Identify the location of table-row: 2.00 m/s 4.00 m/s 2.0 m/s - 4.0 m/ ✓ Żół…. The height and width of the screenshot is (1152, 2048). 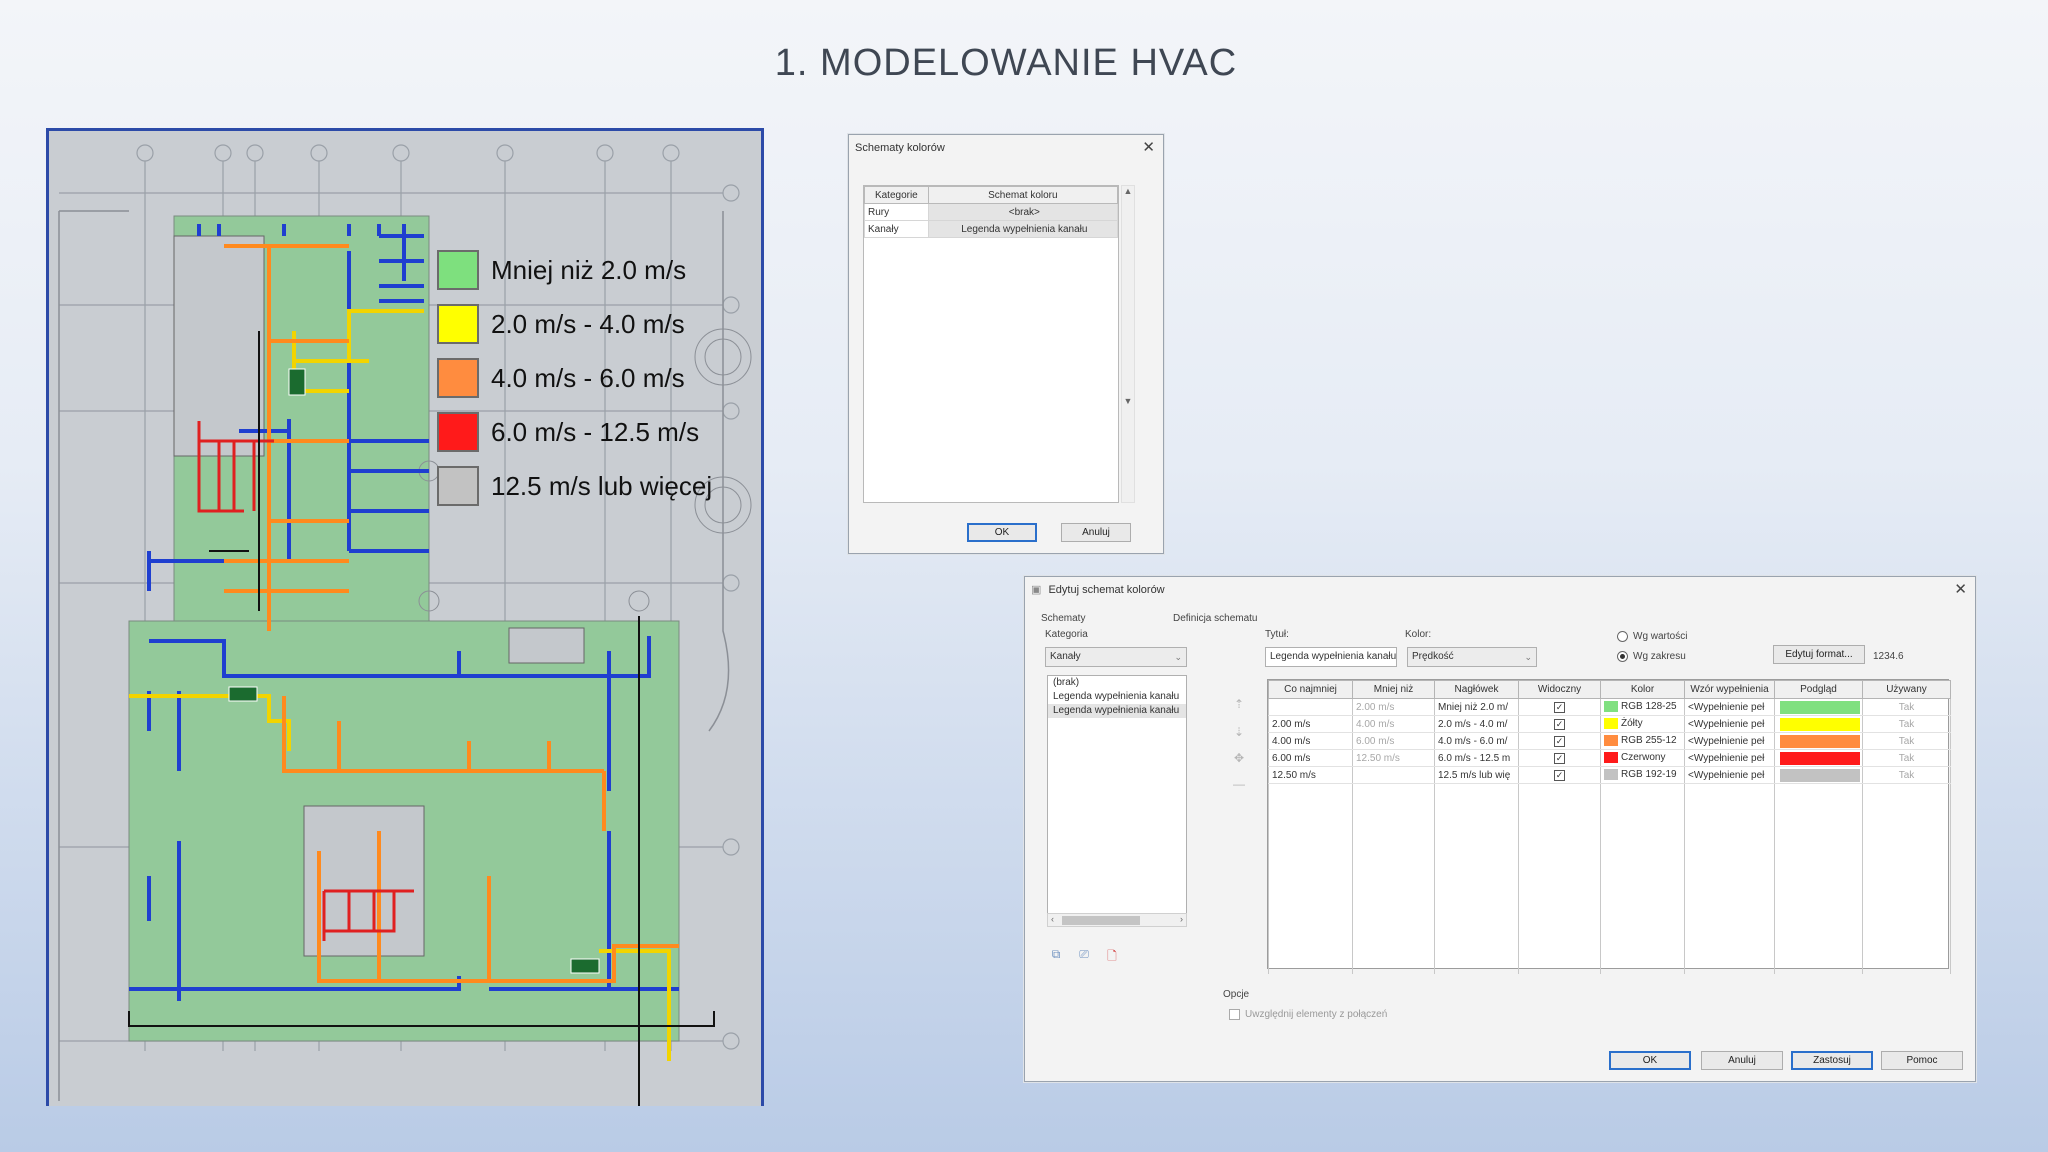
(1609, 724).